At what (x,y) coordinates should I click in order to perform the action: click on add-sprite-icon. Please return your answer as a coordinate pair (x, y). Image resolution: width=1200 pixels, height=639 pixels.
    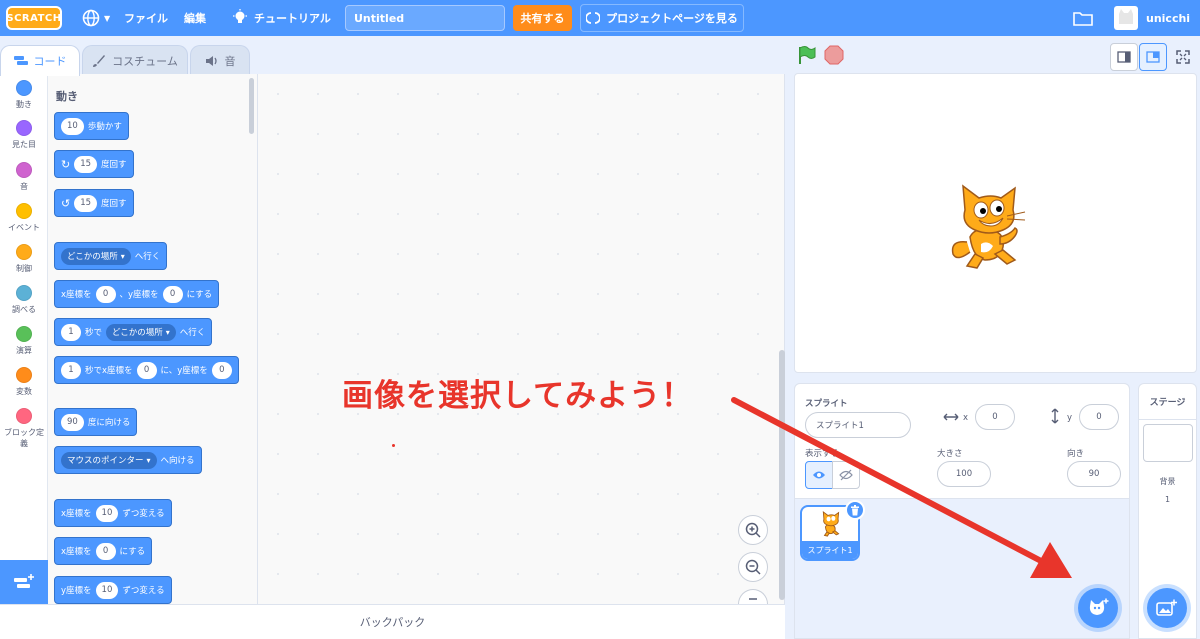
    Looking at the image, I should click on (1099, 606).